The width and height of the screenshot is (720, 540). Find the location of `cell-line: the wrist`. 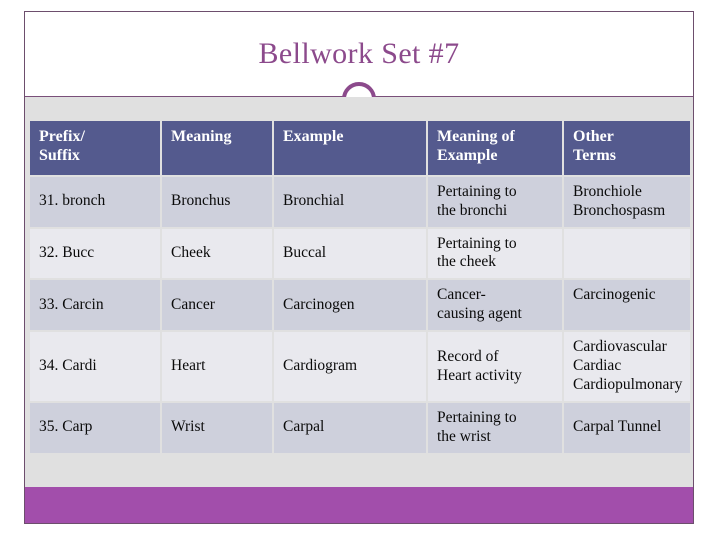

cell-line: the wrist is located at coordinates (464, 436).